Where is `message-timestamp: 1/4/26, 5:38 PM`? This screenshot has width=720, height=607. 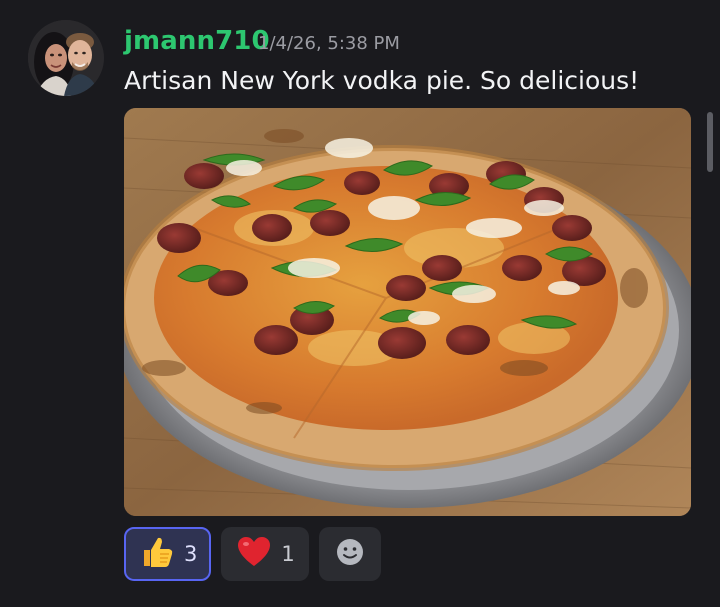 message-timestamp: 1/4/26, 5:38 PM is located at coordinates (329, 43).